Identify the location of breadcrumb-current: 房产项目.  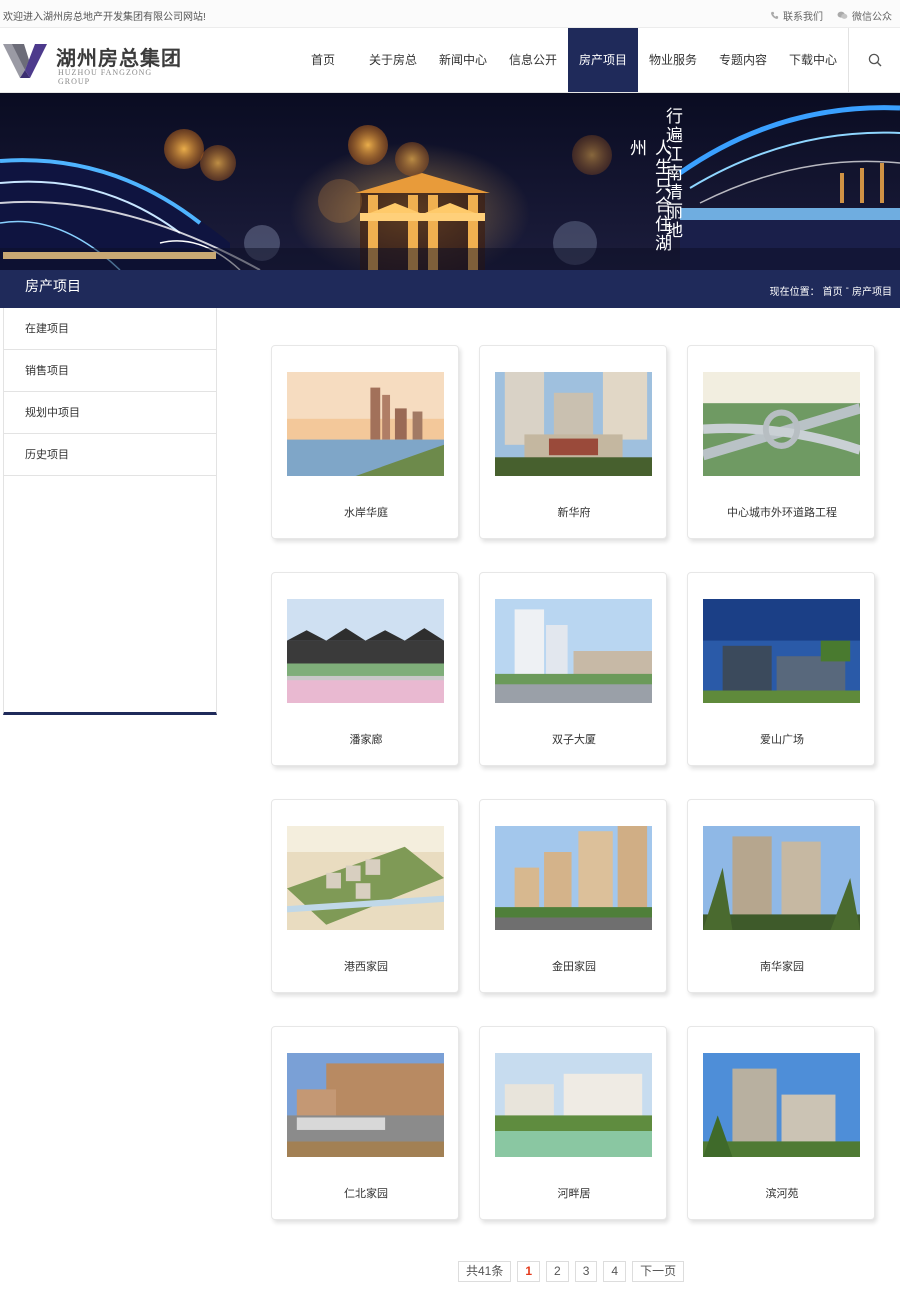
(872, 290).